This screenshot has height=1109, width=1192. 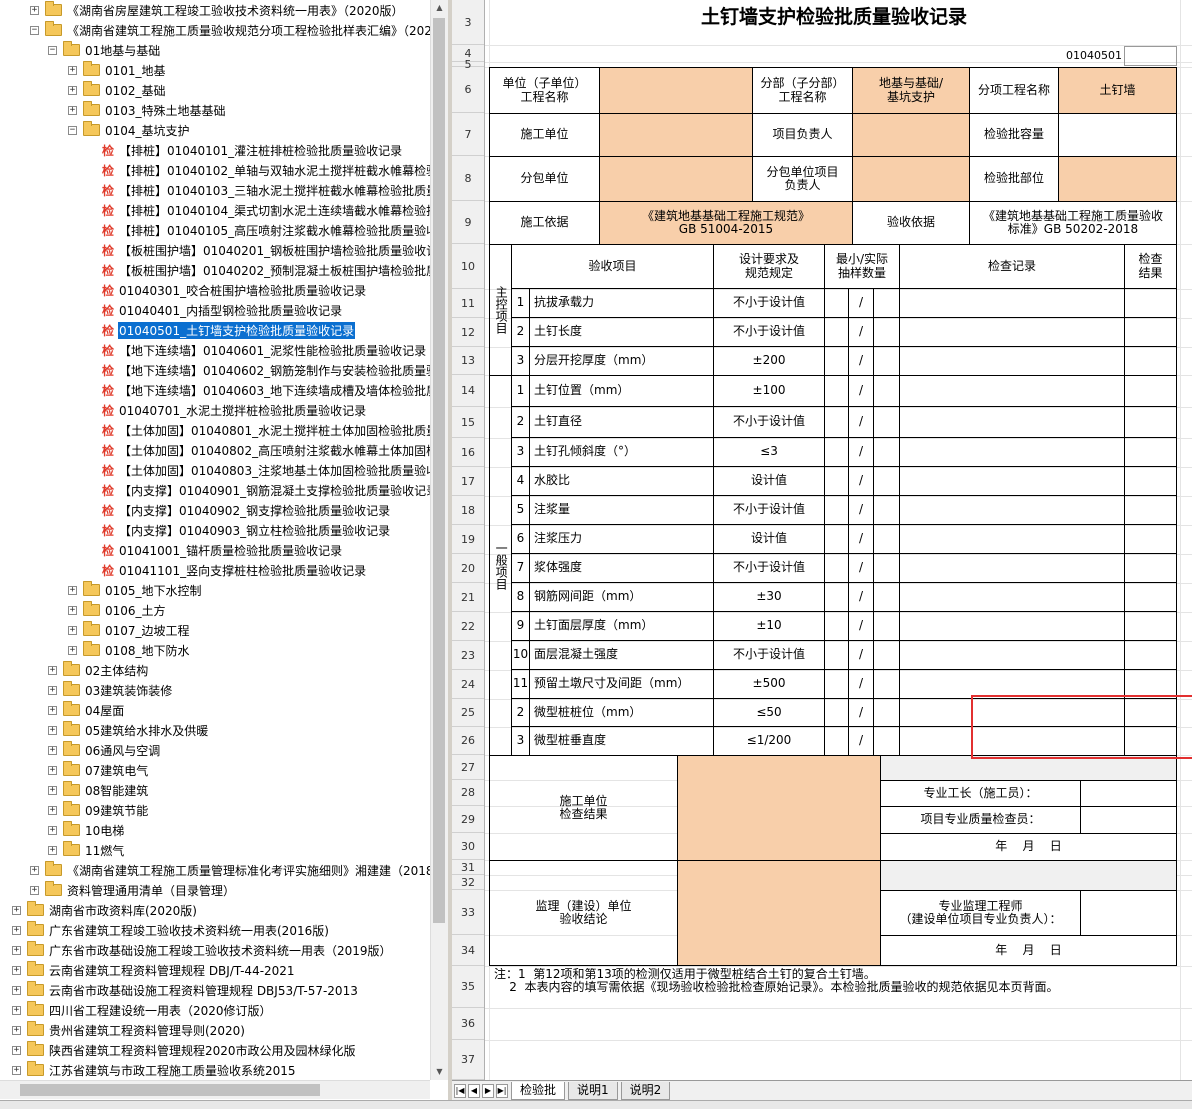 What do you see at coordinates (1150, 56) in the screenshot?
I see `code-input-cell` at bounding box center [1150, 56].